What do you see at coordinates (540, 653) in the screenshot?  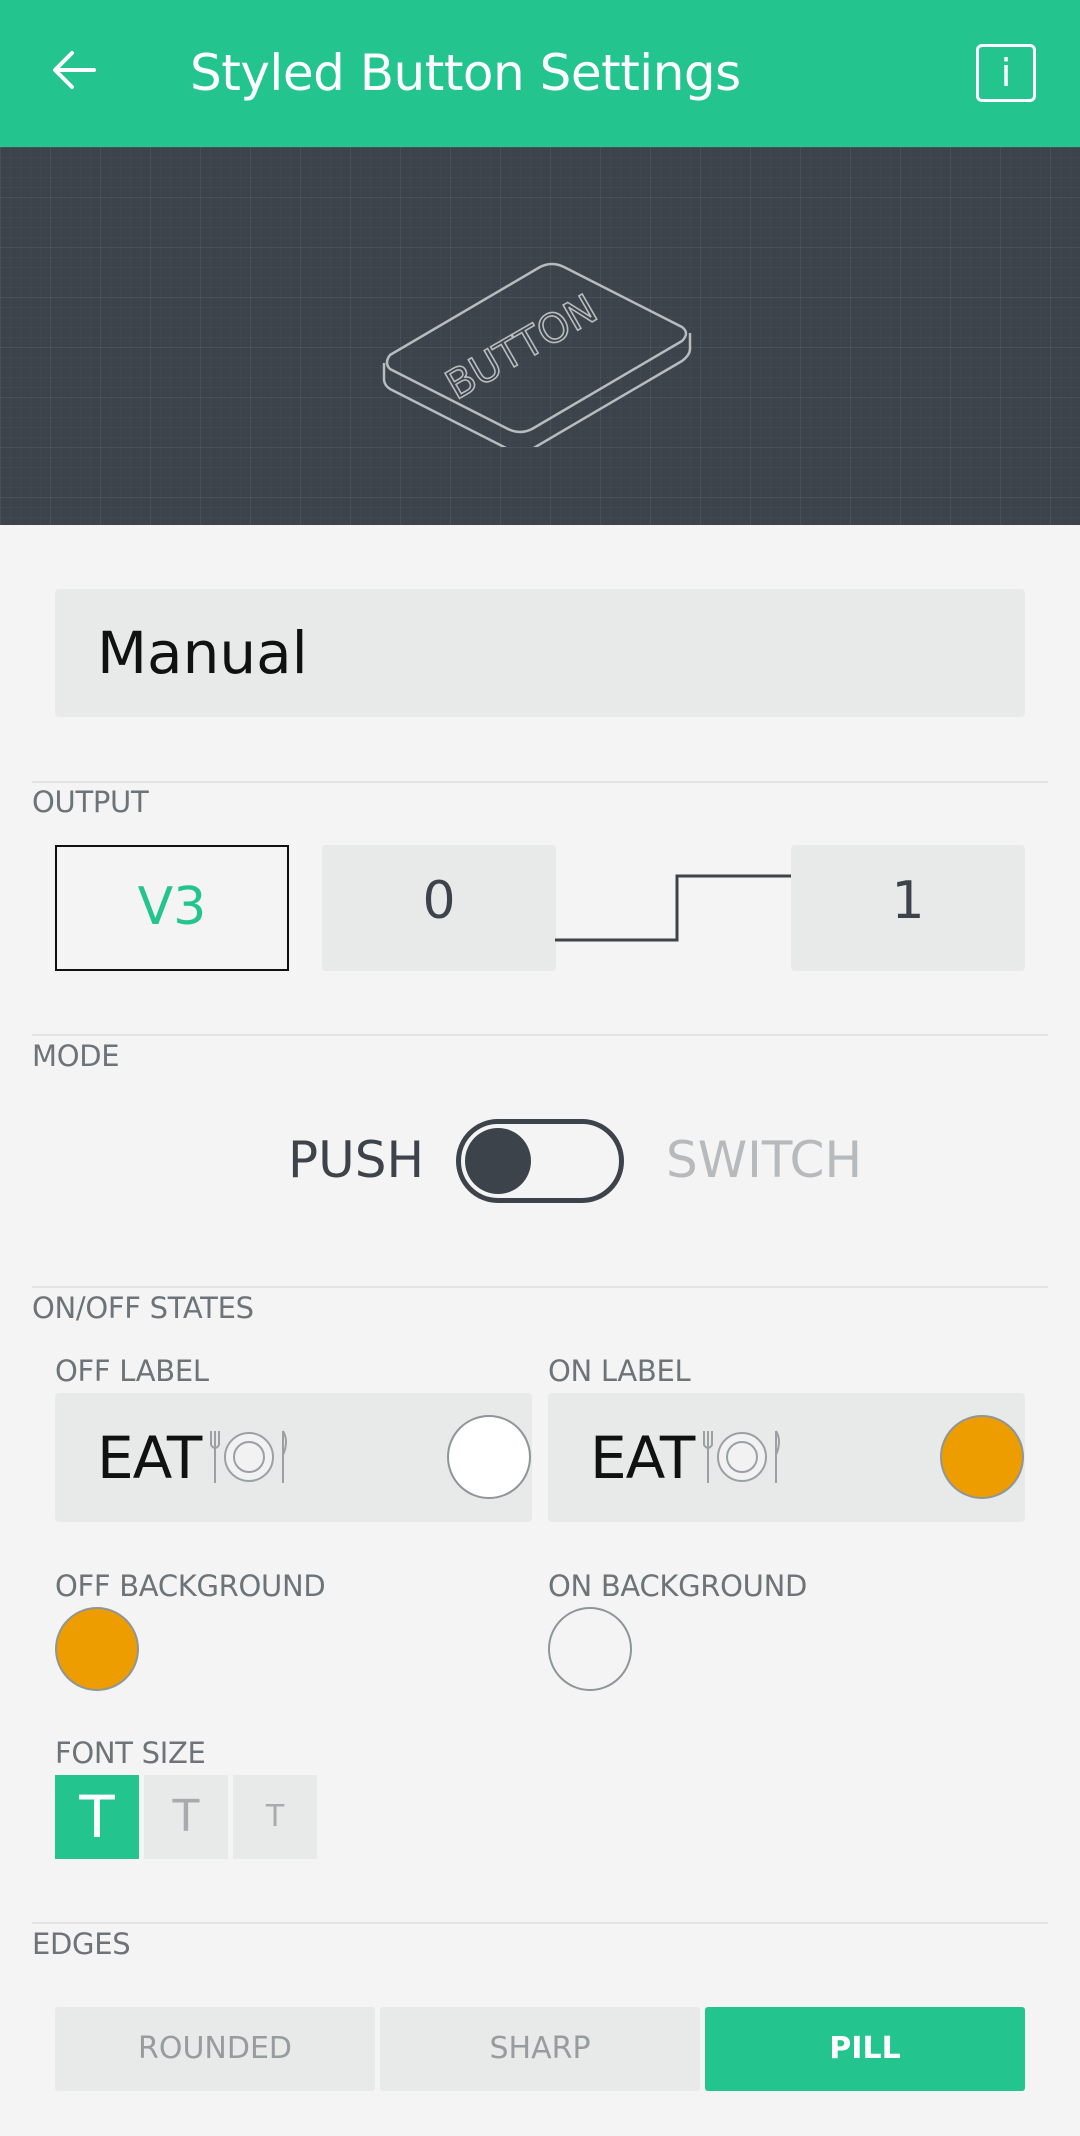 I see `widget-name-input: Manual` at bounding box center [540, 653].